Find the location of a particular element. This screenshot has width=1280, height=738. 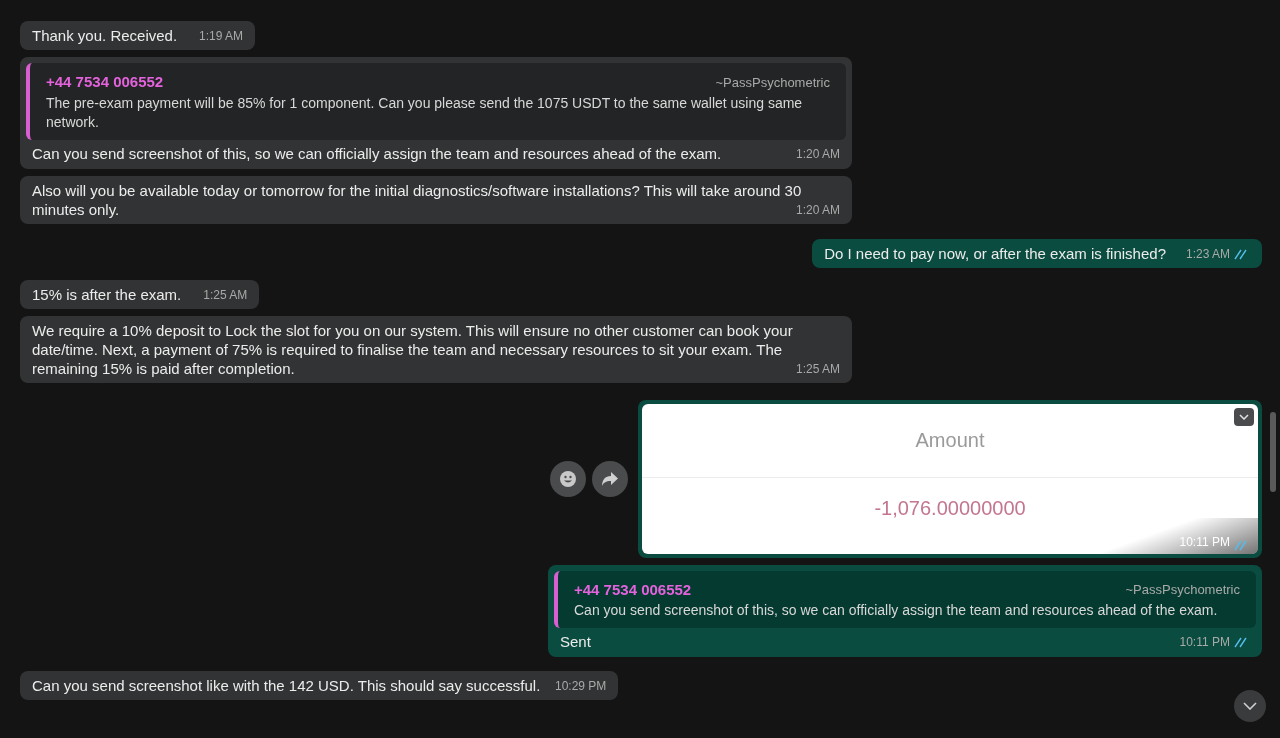

scroll-down-button is located at coordinates (1250, 706).